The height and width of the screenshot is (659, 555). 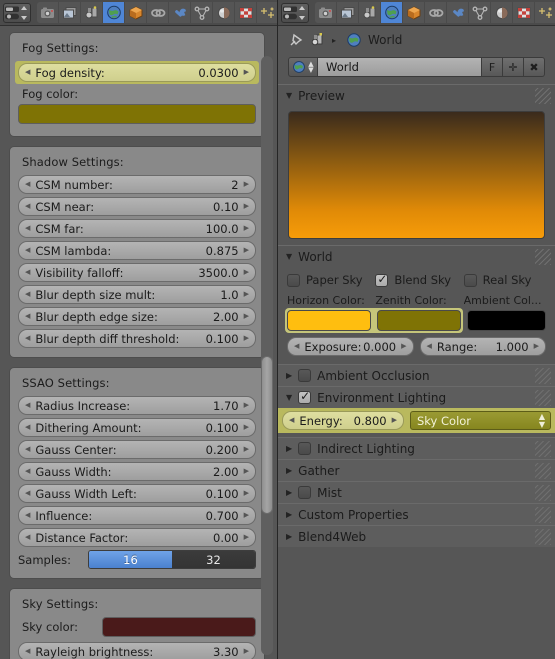 I want to click on blur-depth-size-mult-field: ◀ Blur depth size mult: 1.0 ▶, so click(x=137, y=294).